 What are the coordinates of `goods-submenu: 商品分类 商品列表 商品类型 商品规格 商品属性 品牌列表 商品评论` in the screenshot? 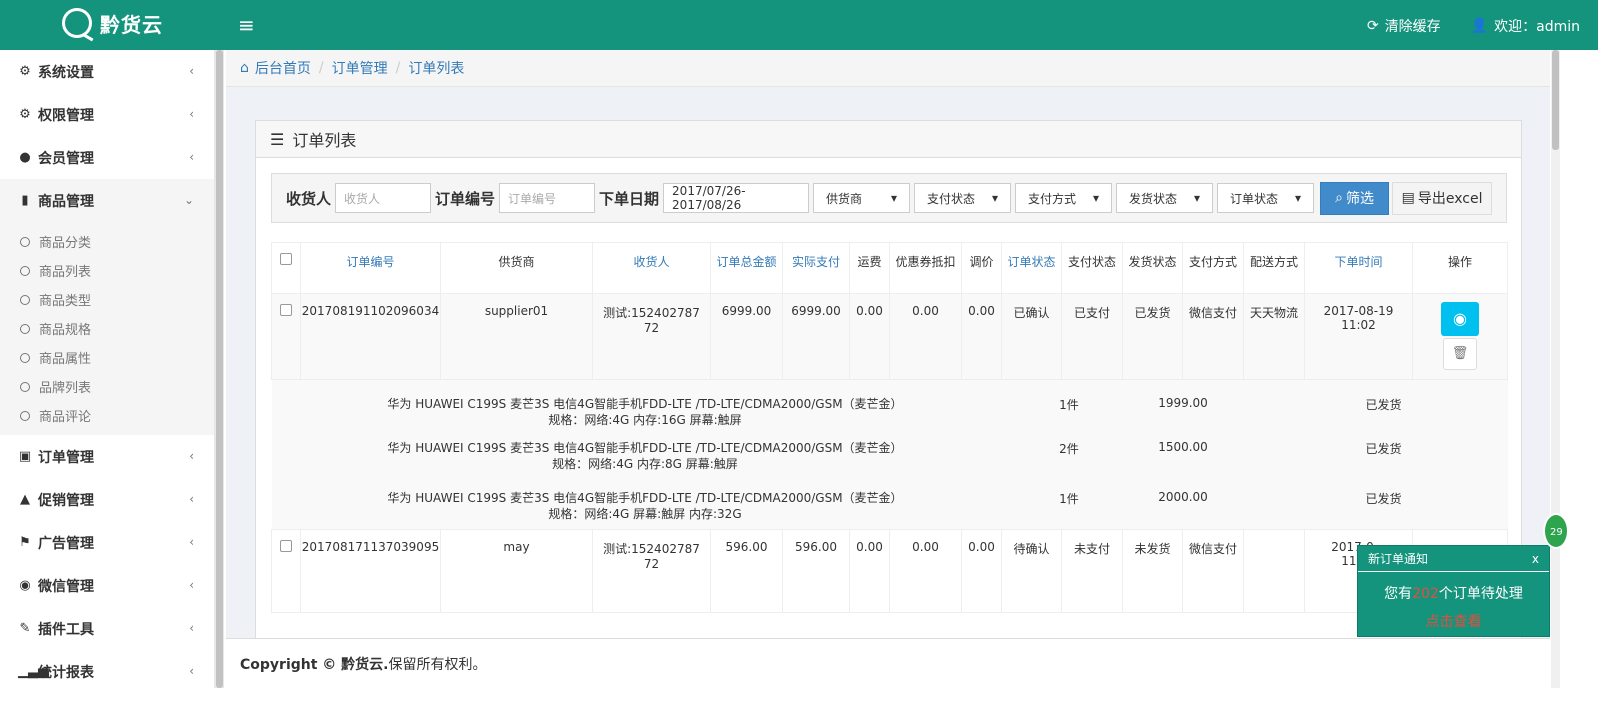 It's located at (107, 328).